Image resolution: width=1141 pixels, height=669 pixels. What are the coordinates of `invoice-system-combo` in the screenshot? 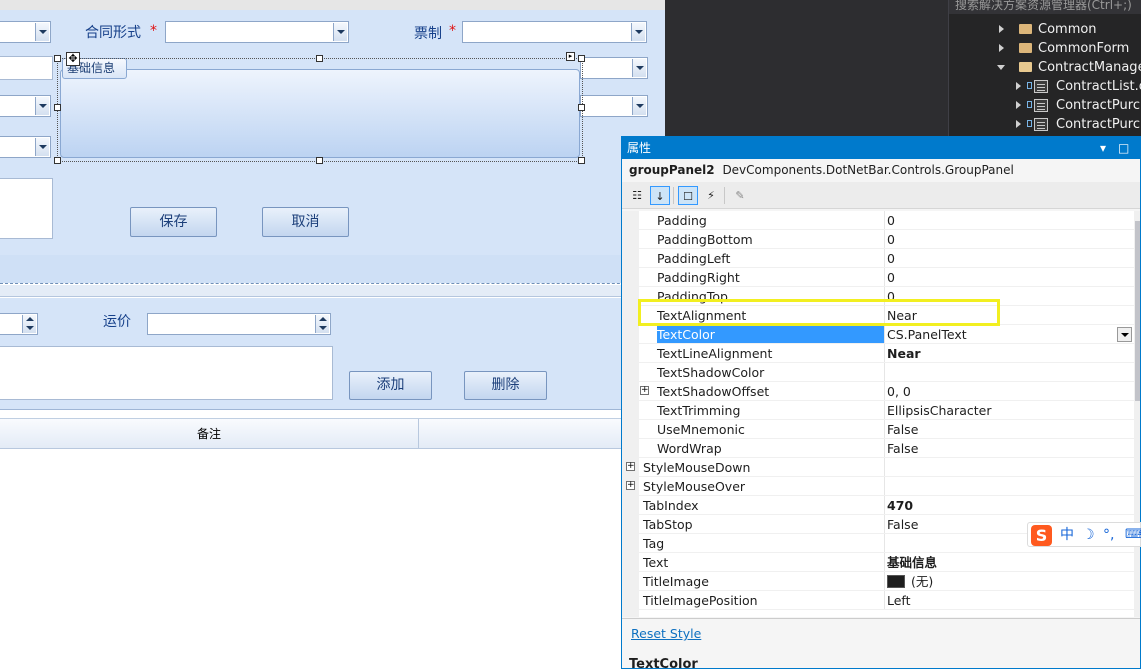 It's located at (554, 32).